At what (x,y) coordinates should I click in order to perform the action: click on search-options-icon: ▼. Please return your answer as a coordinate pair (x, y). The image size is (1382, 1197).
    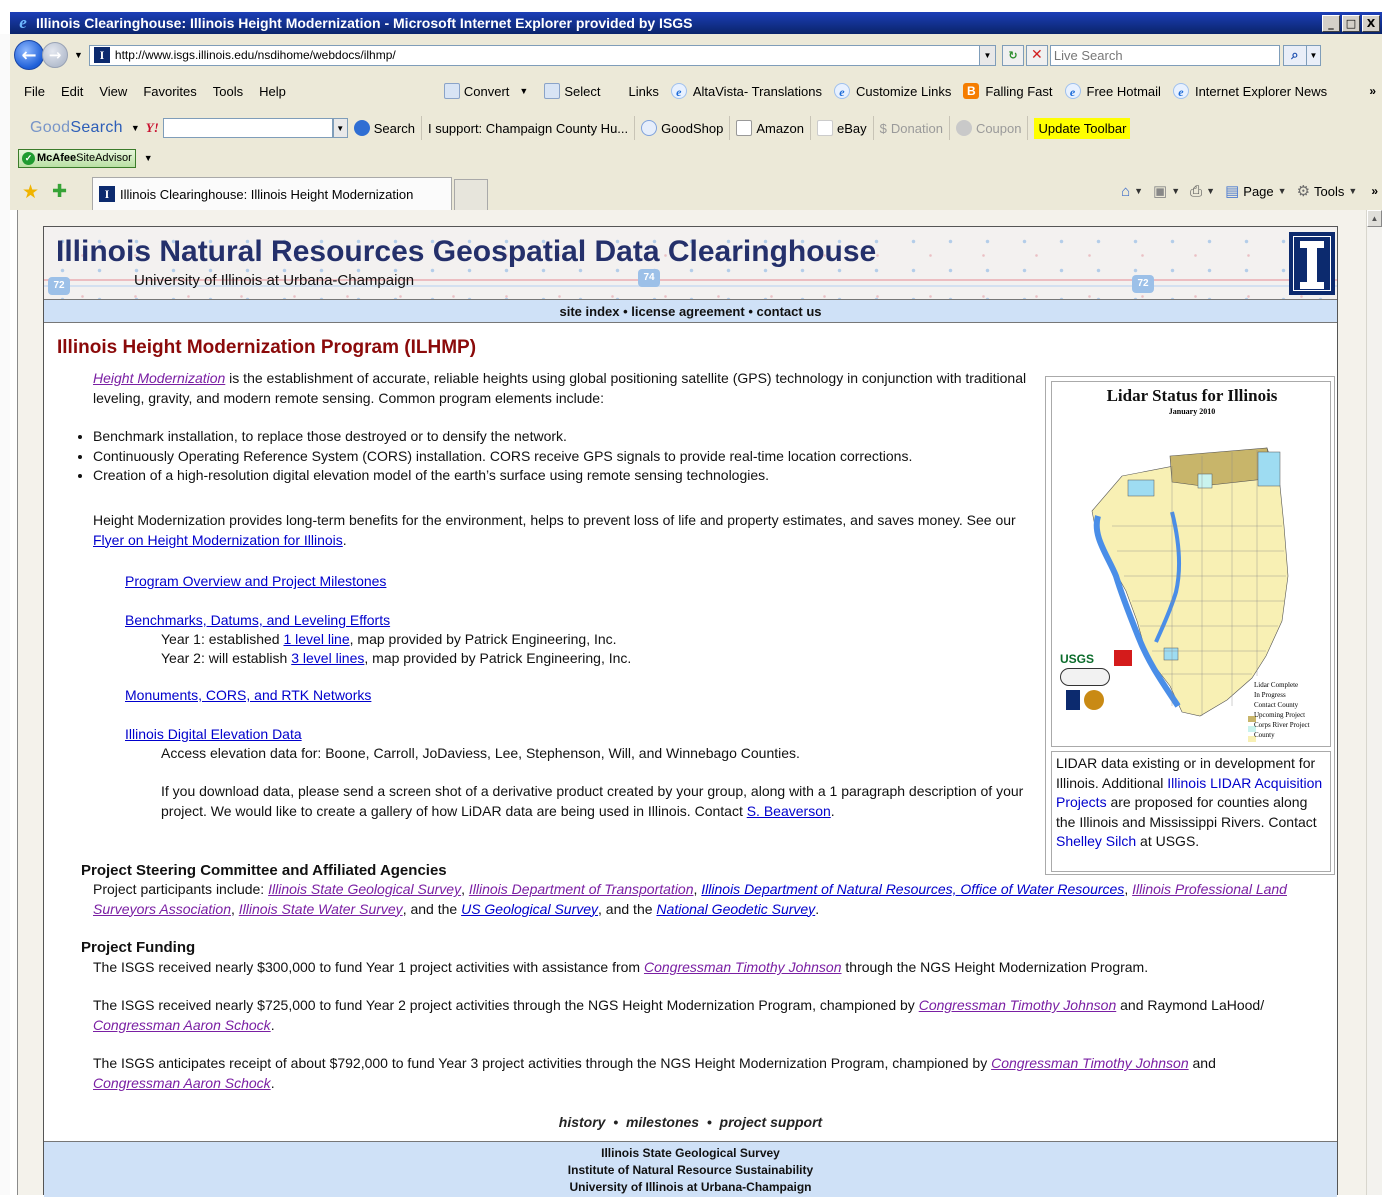
    Looking at the image, I should click on (1313, 55).